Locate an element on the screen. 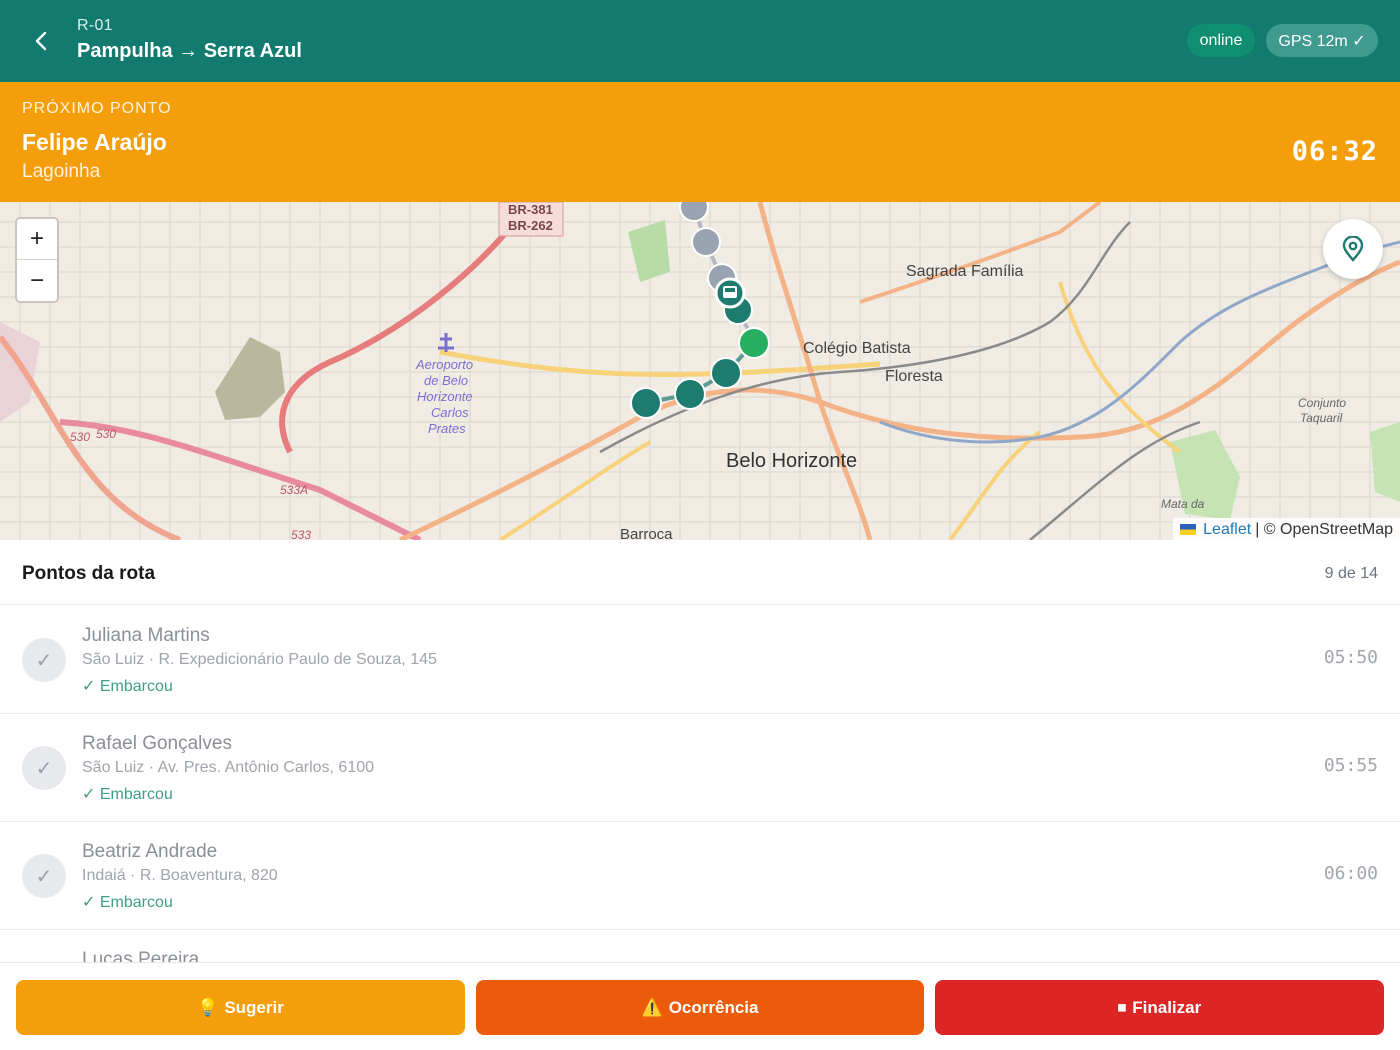  warning-icon: ⚠️ is located at coordinates (652, 1007).